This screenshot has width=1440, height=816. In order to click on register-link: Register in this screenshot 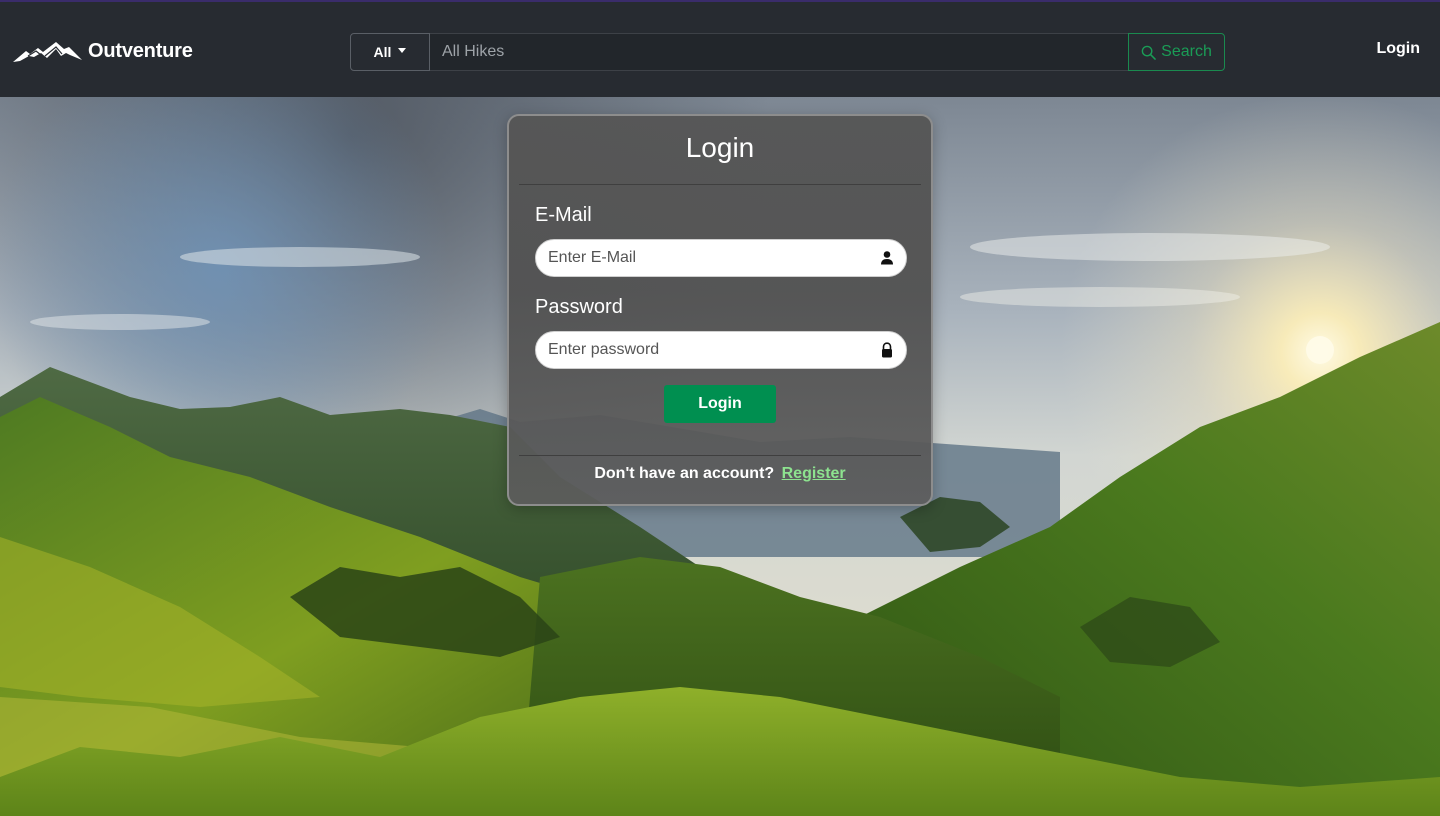, I will do `click(814, 473)`.